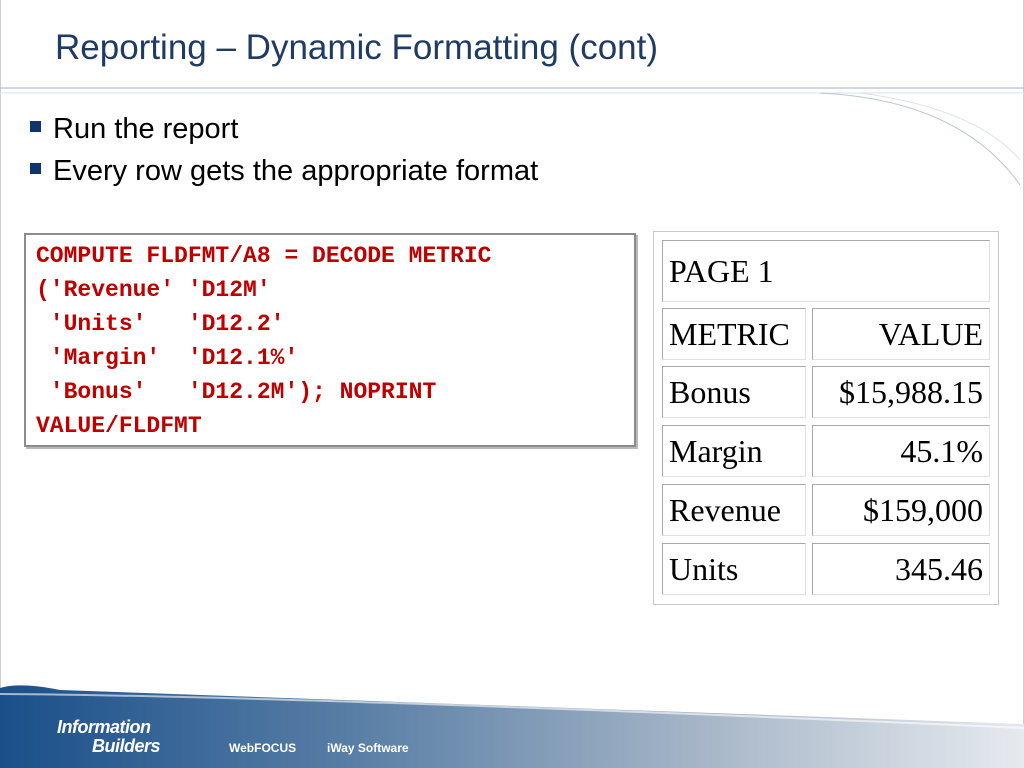  I want to click on row-value: 345.46, so click(901, 569).